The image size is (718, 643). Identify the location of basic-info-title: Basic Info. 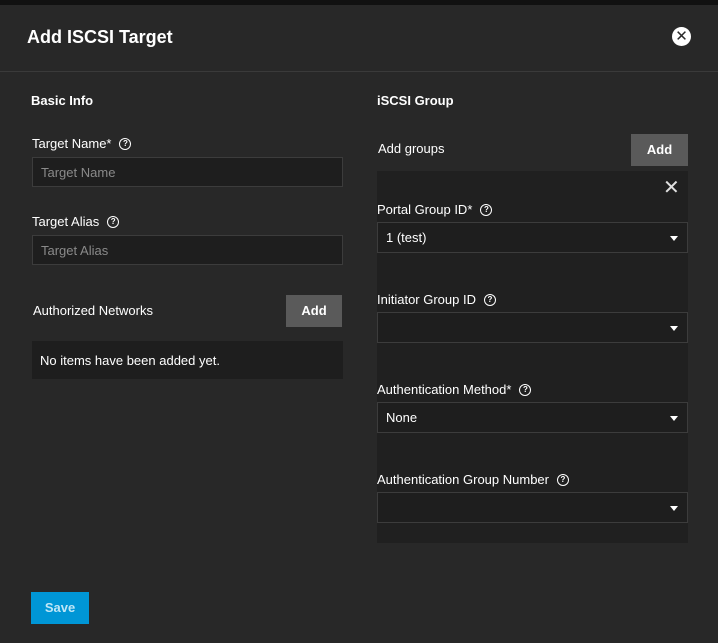
(62, 100).